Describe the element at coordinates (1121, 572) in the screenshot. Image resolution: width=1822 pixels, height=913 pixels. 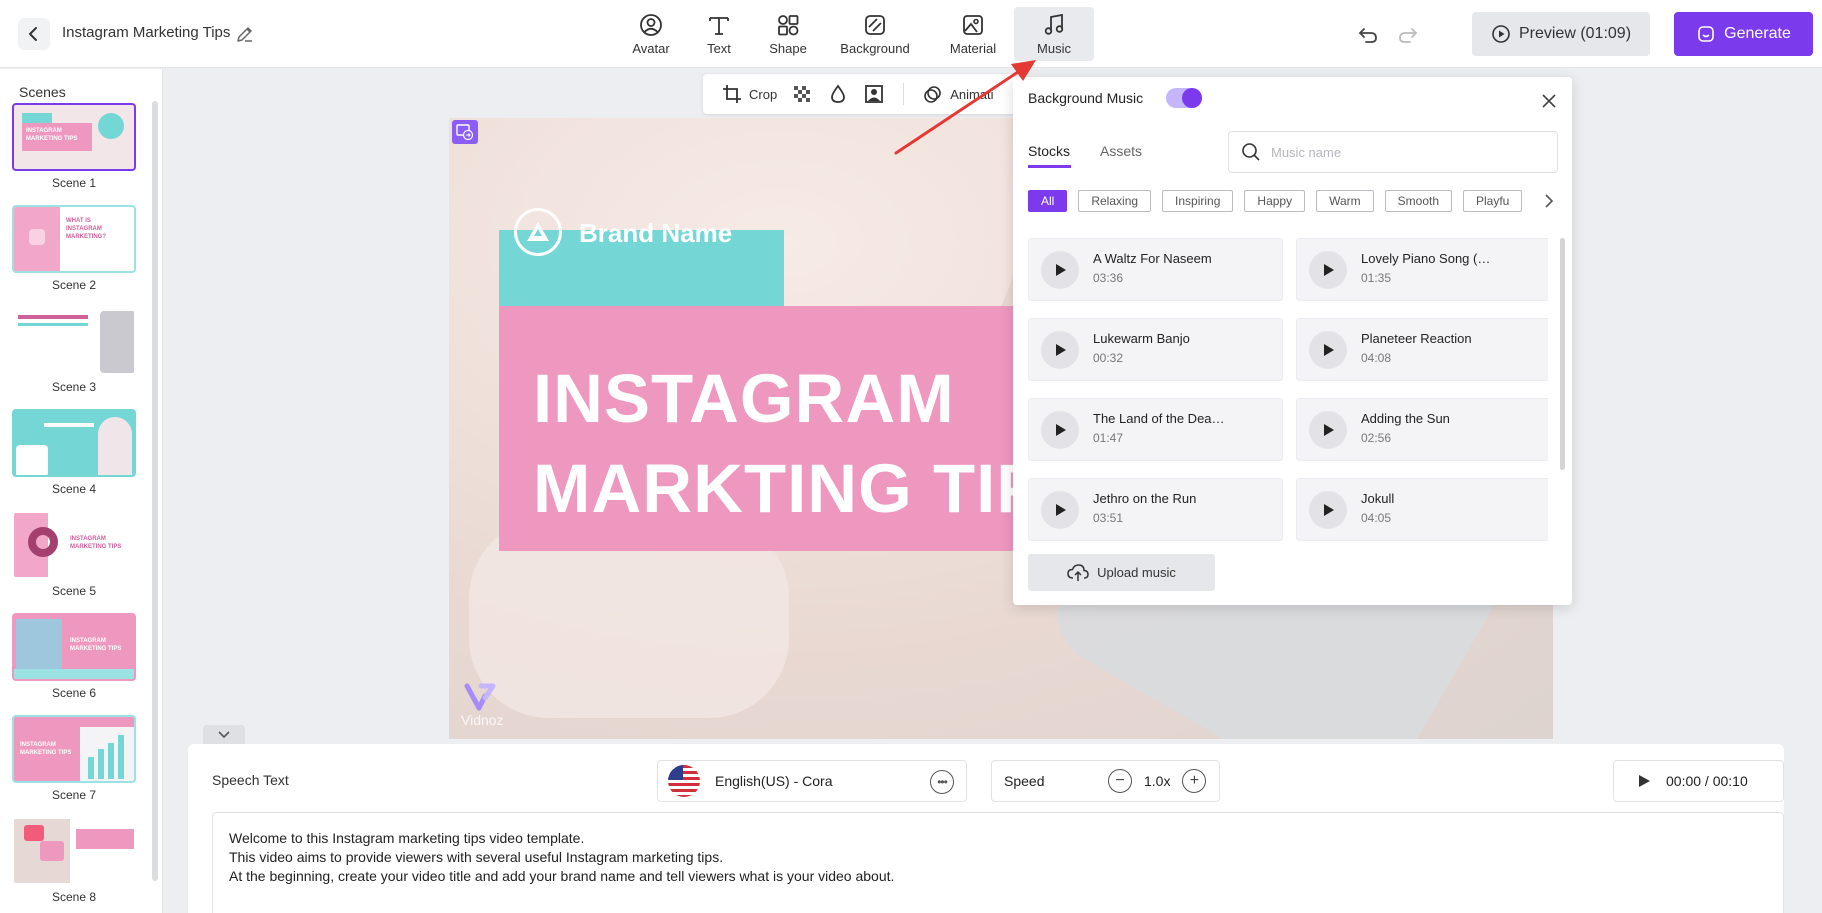
I see `upload-music-button: Upload music` at that location.